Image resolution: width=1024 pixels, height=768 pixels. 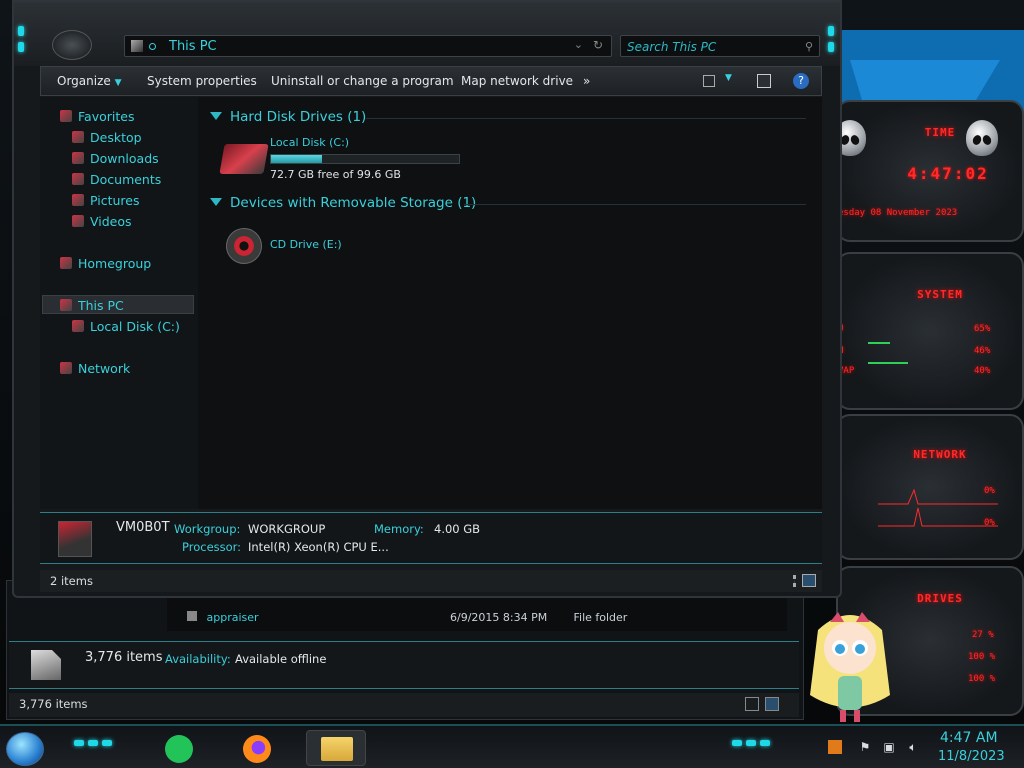 I want to click on drive-icon, so click(x=78, y=326).